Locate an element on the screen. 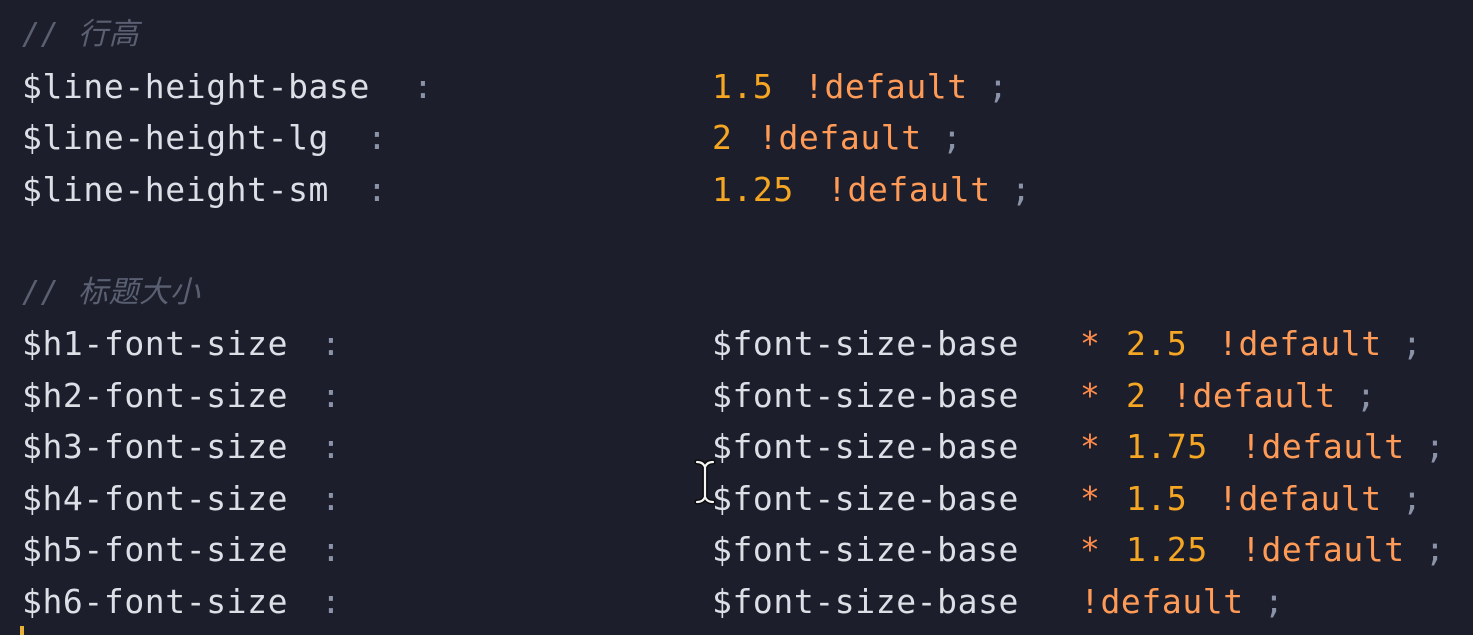 This screenshot has width=1473, height=635. text-caret is located at coordinates (22, 630).